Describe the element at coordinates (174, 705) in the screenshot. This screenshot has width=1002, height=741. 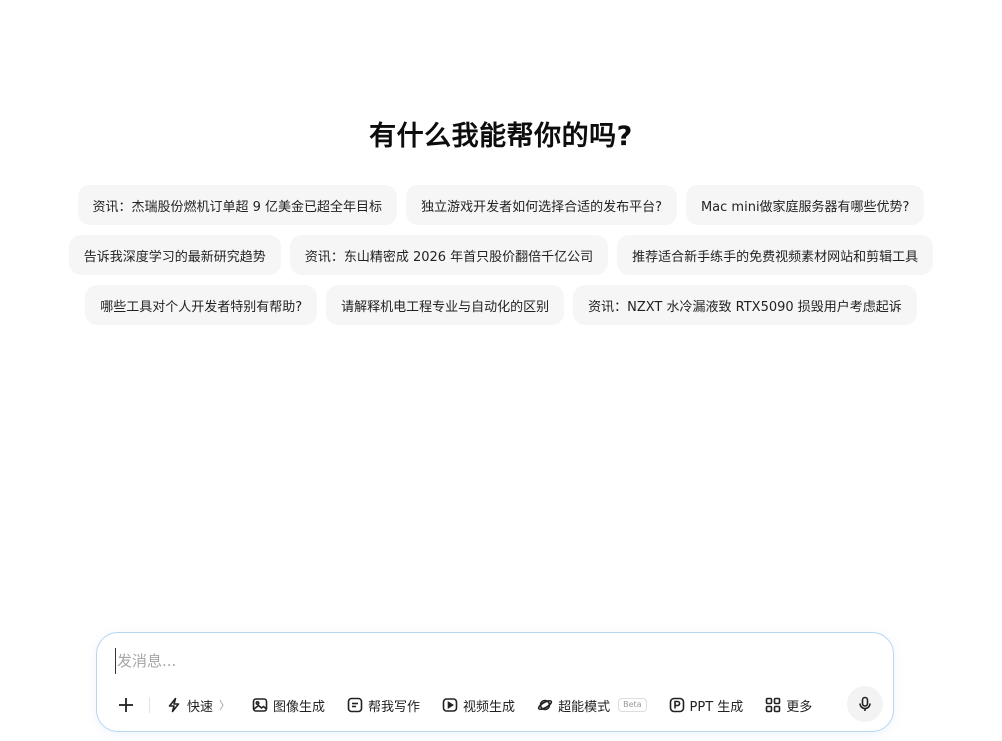
I see `lightning-icon` at that location.